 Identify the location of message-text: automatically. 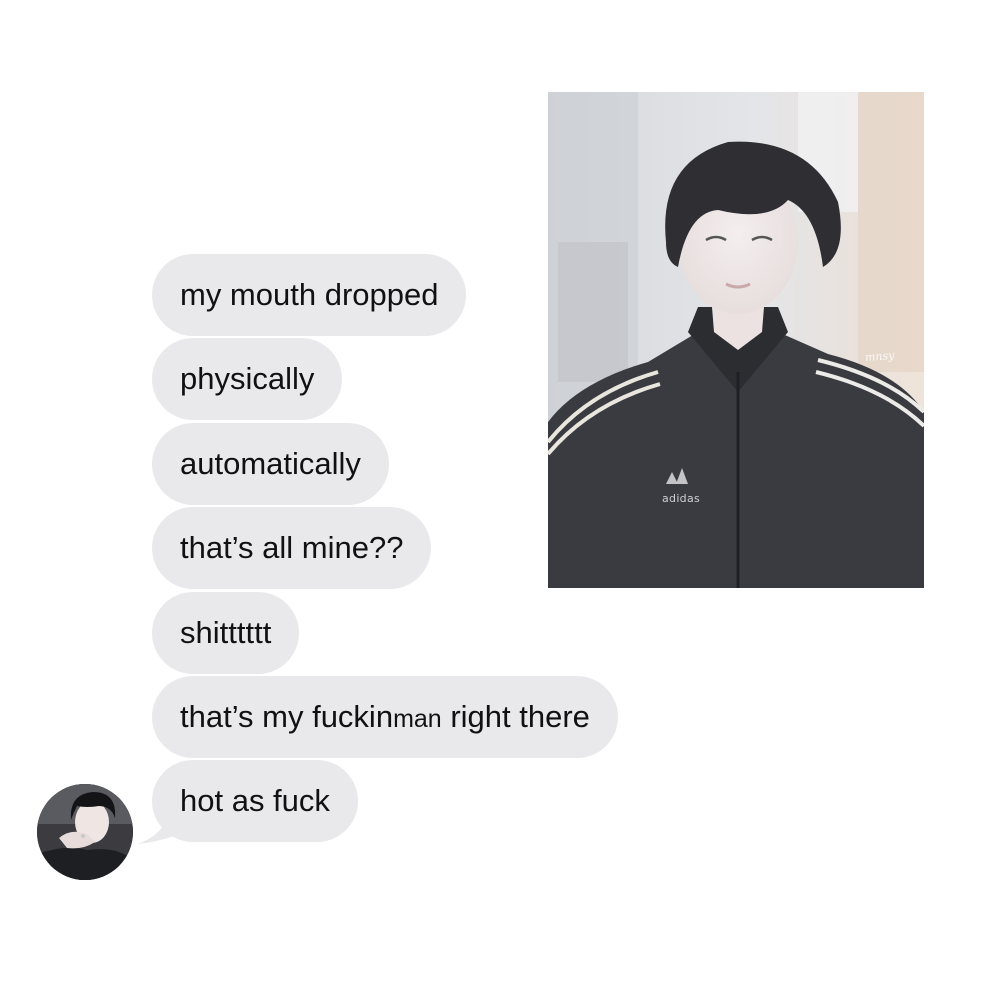
(270, 463).